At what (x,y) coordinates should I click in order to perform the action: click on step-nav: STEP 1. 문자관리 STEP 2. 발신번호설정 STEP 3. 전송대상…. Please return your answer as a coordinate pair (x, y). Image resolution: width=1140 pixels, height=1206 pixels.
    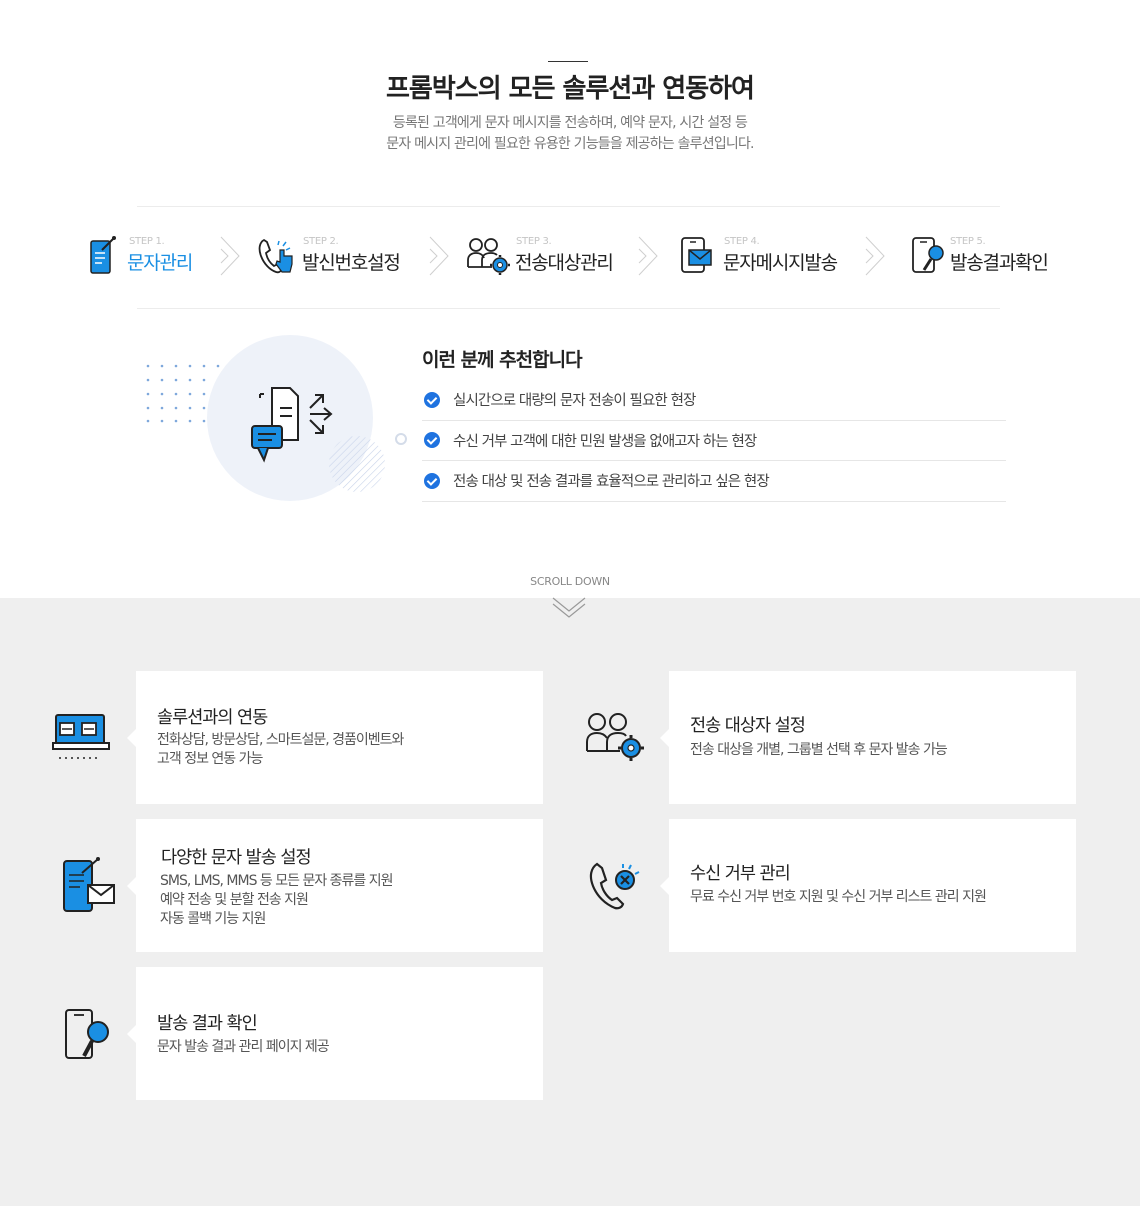
    Looking at the image, I should click on (570, 257).